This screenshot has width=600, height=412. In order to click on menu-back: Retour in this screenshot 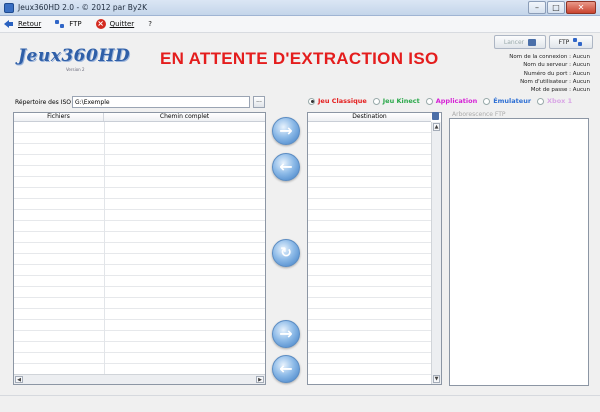, I will do `click(22, 24)`.